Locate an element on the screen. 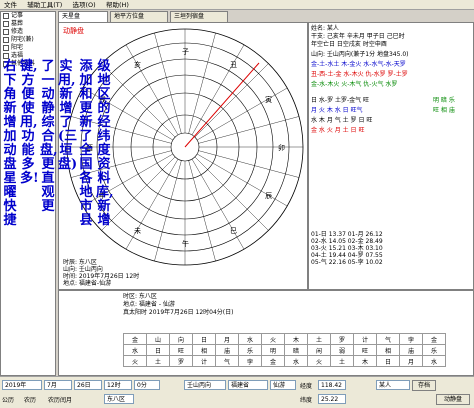  grid-row: 火土罗计气孛金水火土木日月水 is located at coordinates (284, 361).